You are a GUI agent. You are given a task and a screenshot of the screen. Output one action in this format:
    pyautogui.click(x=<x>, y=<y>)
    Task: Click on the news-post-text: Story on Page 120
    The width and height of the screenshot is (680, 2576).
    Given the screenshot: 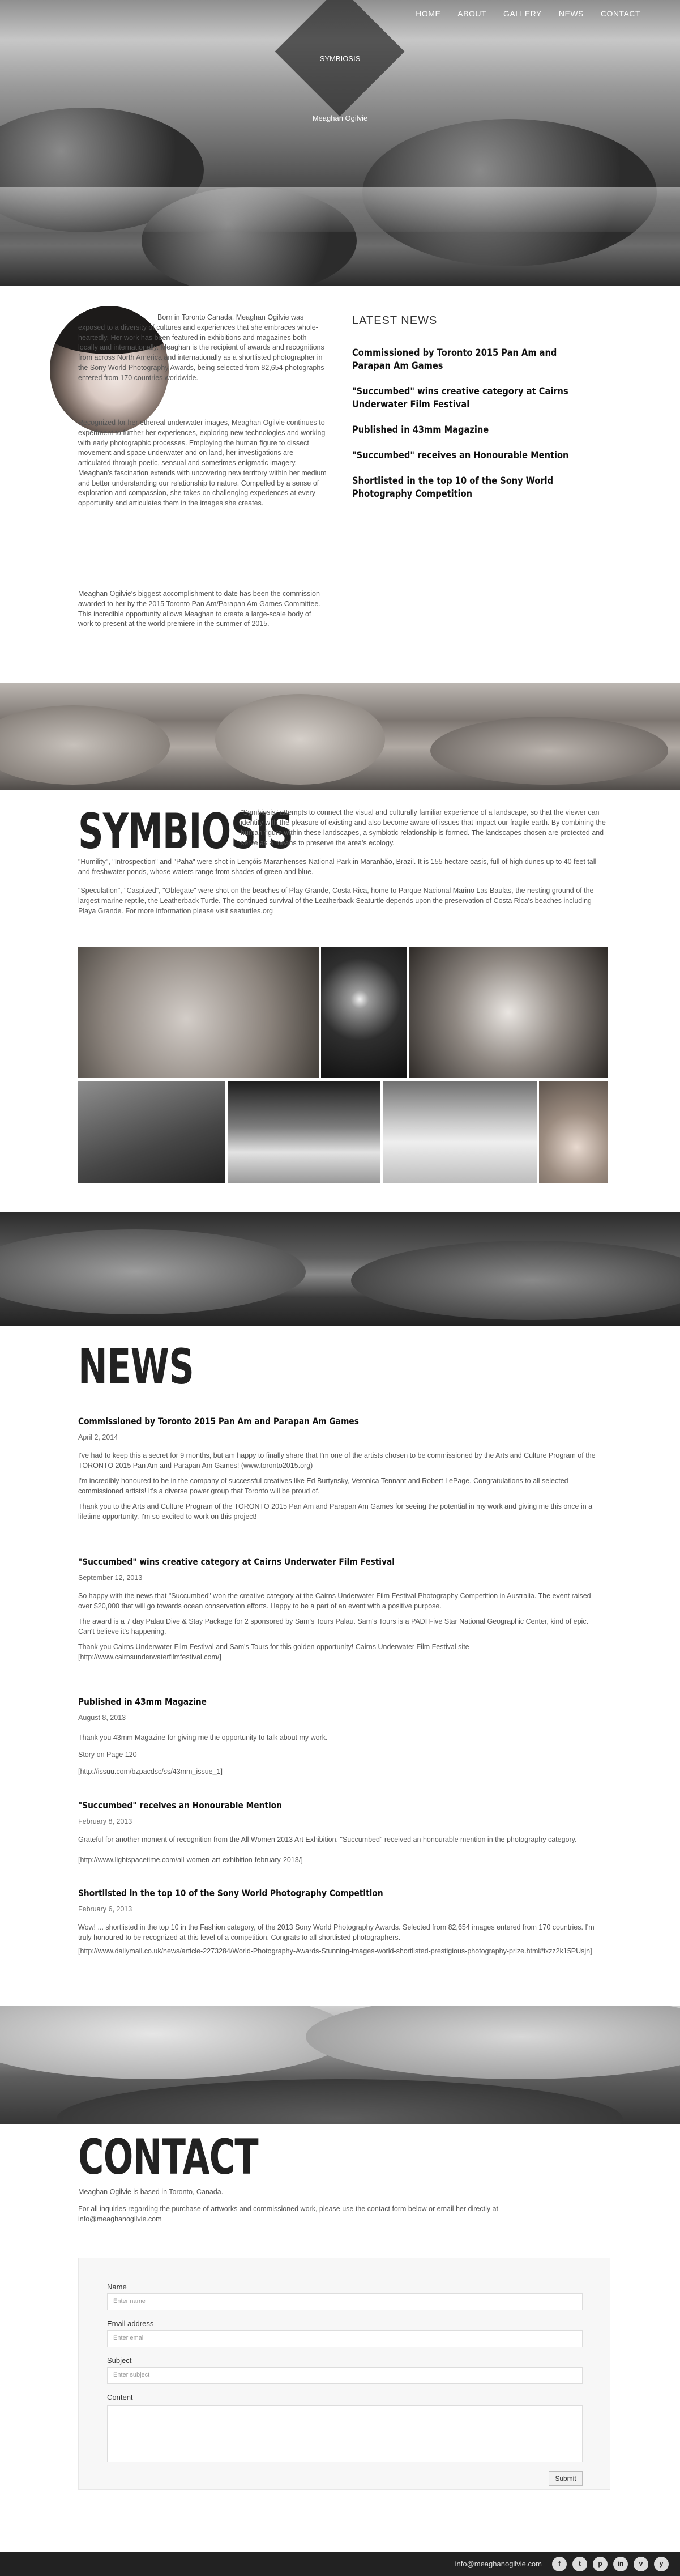 What is the action you would take?
    pyautogui.click(x=107, y=1755)
    